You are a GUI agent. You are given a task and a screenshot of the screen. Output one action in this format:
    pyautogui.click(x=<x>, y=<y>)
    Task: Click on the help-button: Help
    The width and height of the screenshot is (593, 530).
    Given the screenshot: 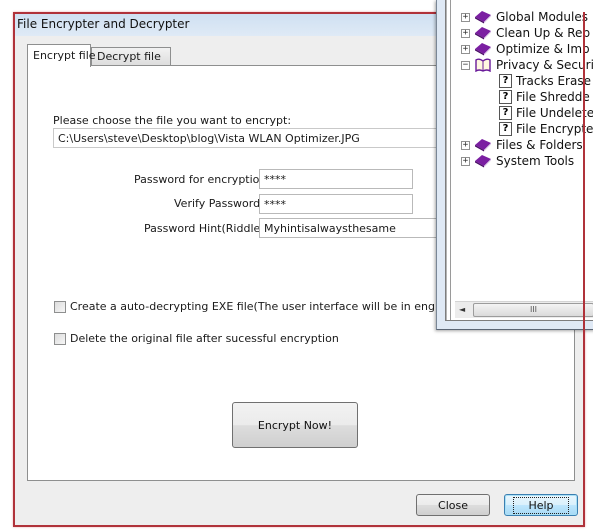 What is the action you would take?
    pyautogui.click(x=541, y=505)
    